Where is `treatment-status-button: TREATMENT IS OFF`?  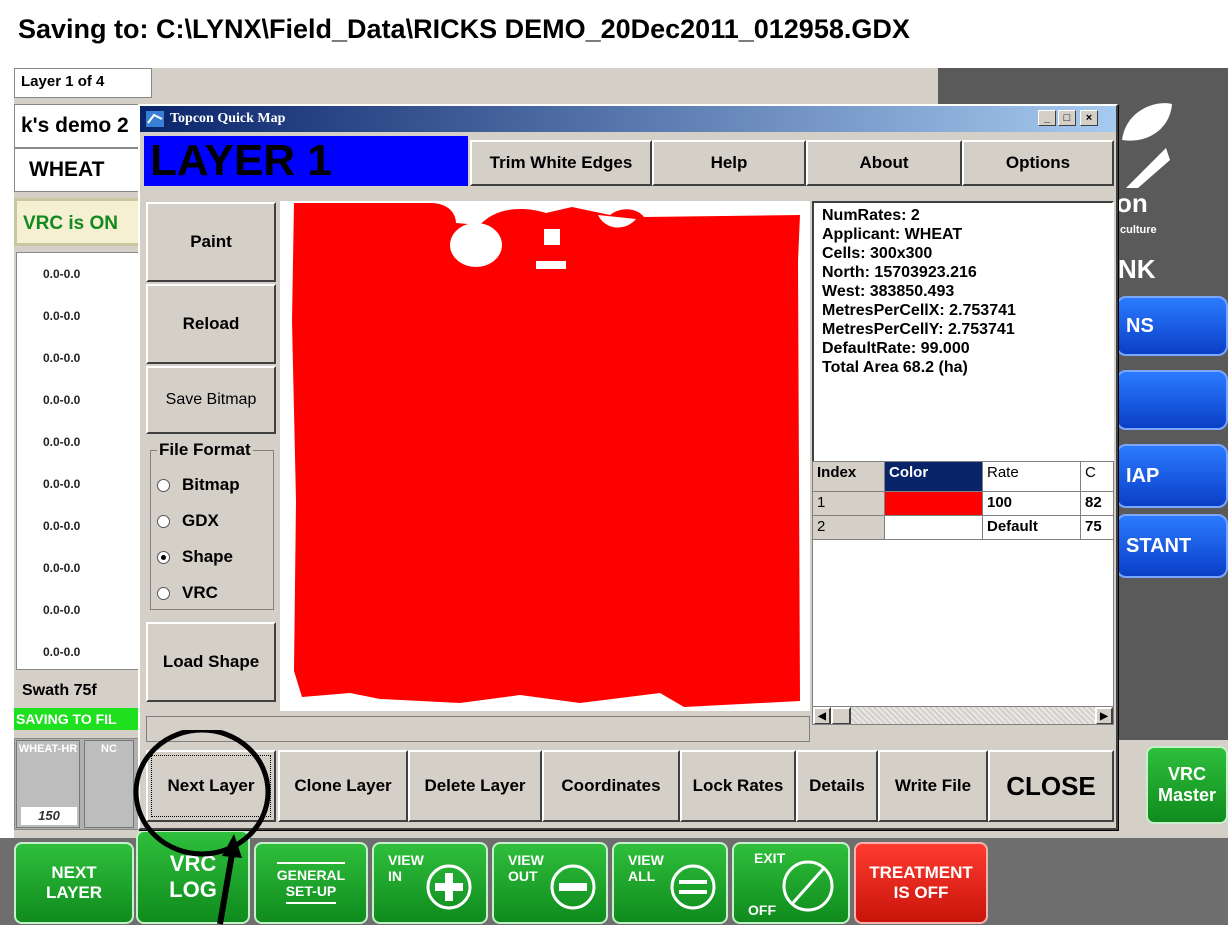
treatment-status-button: TREATMENT IS OFF is located at coordinates (921, 883).